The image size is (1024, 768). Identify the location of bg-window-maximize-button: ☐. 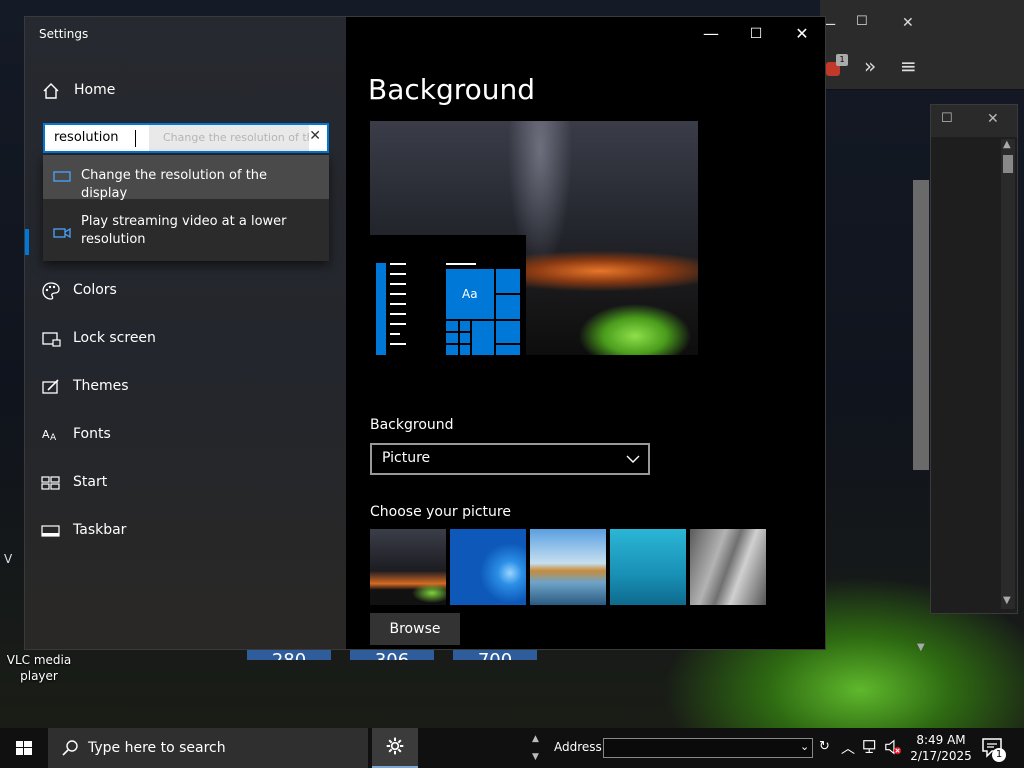
(947, 118).